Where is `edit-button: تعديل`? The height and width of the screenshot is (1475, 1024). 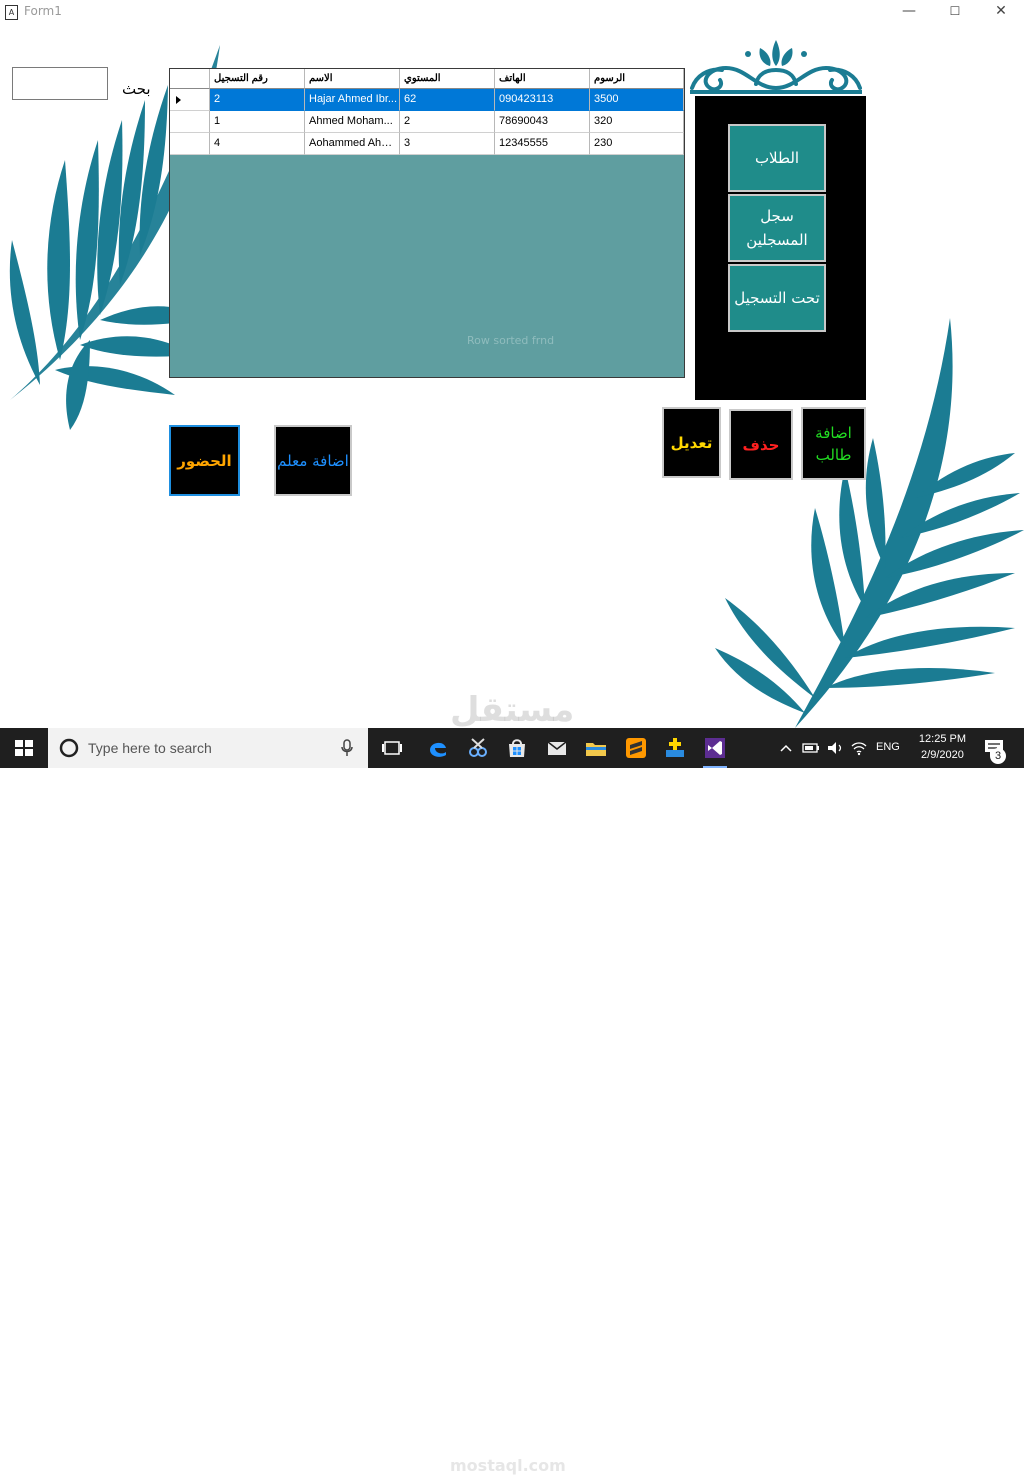
edit-button: تعديل is located at coordinates (691, 442).